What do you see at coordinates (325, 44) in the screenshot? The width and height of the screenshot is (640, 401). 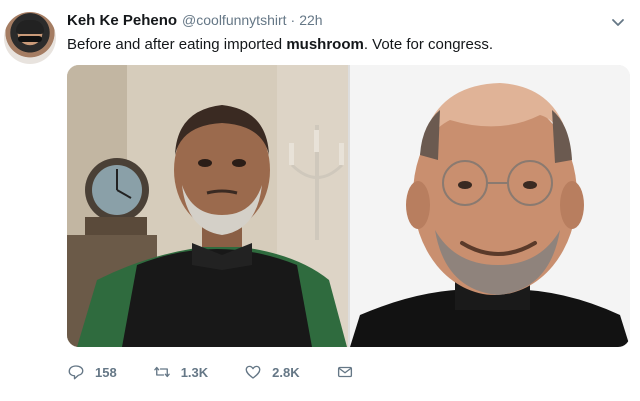 I see `hashtag-mushroom: mushroom` at bounding box center [325, 44].